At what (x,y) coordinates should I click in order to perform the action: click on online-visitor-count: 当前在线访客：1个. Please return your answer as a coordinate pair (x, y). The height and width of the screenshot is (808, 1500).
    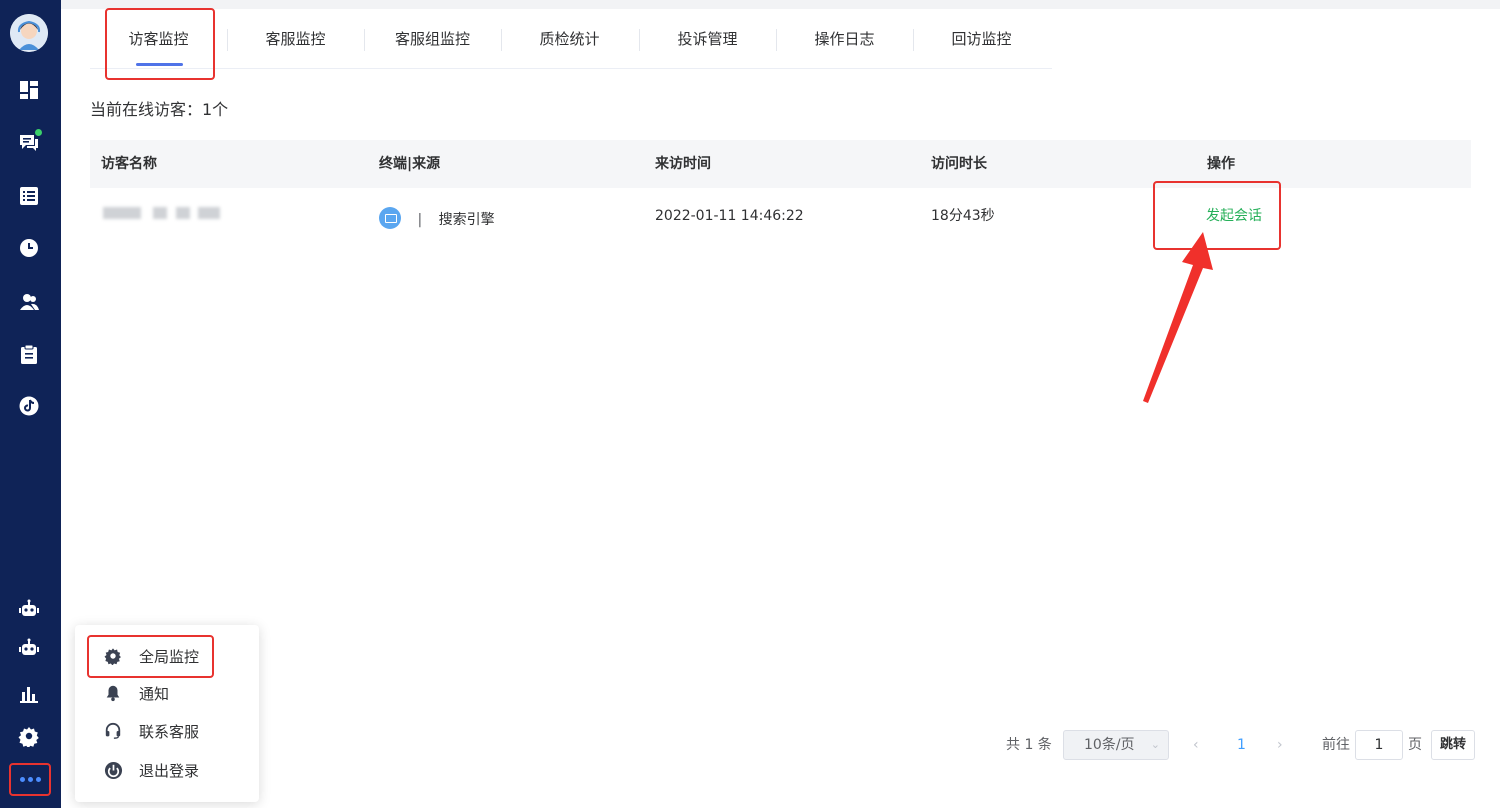
    Looking at the image, I should click on (159, 109).